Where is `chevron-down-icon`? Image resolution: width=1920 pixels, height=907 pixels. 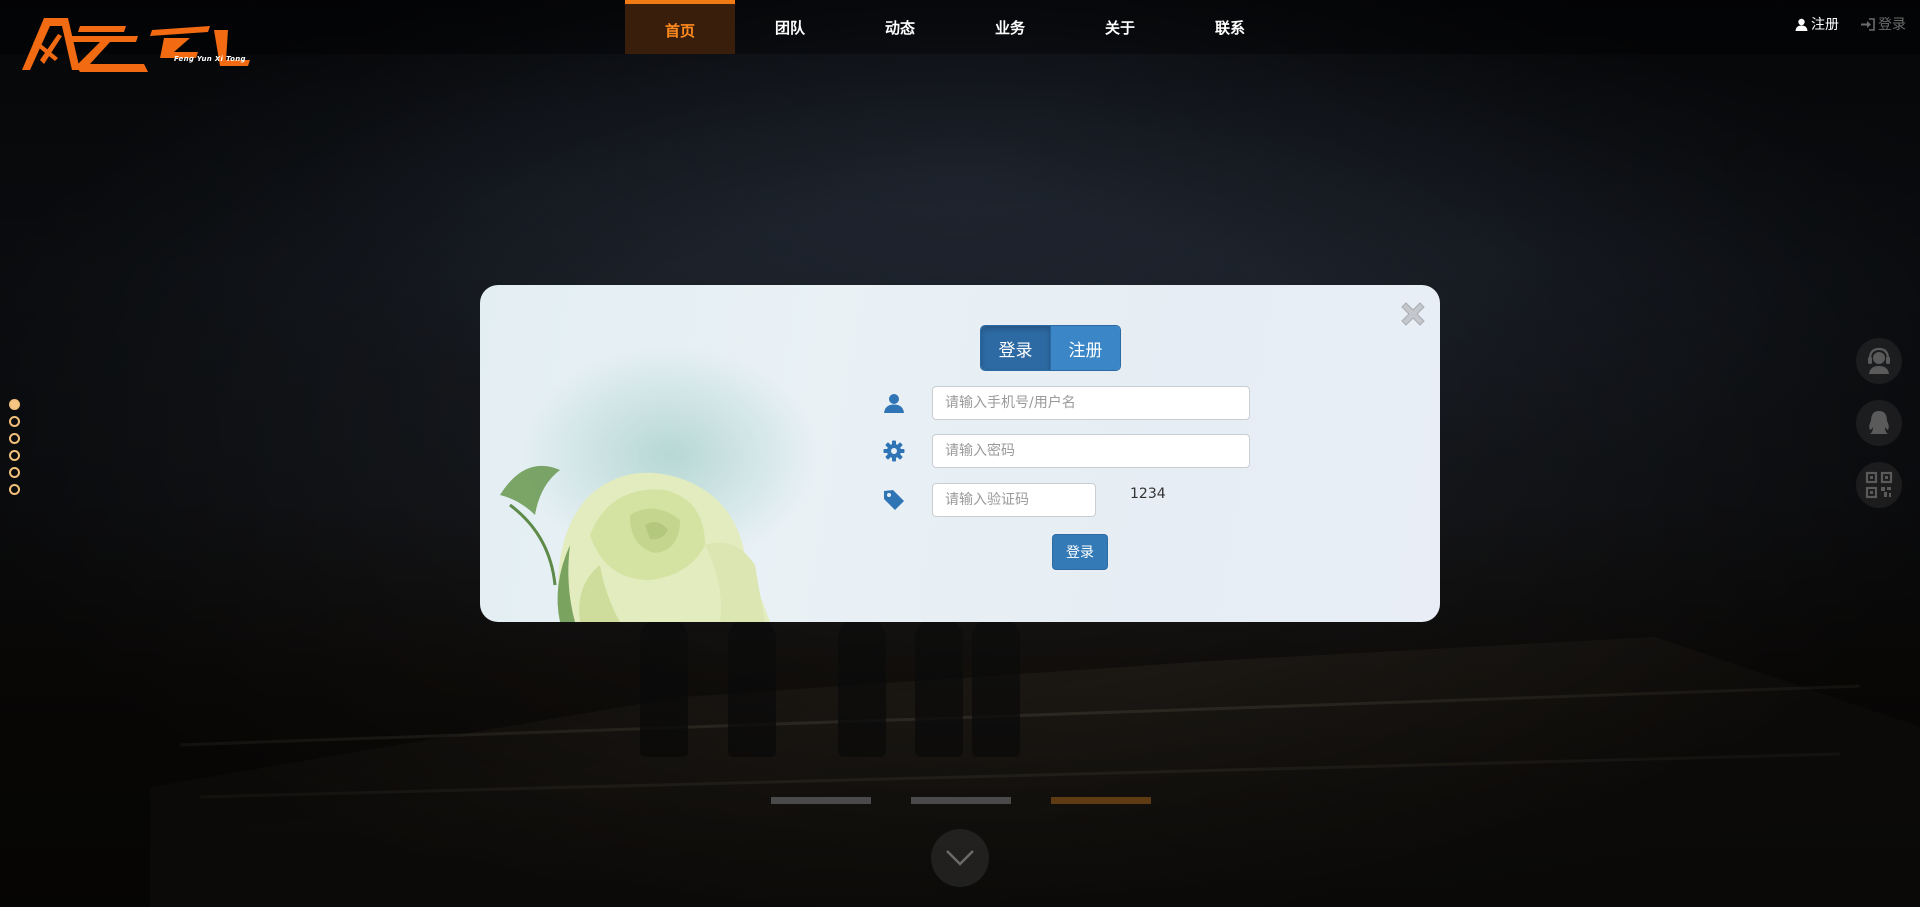
chevron-down-icon is located at coordinates (960, 858).